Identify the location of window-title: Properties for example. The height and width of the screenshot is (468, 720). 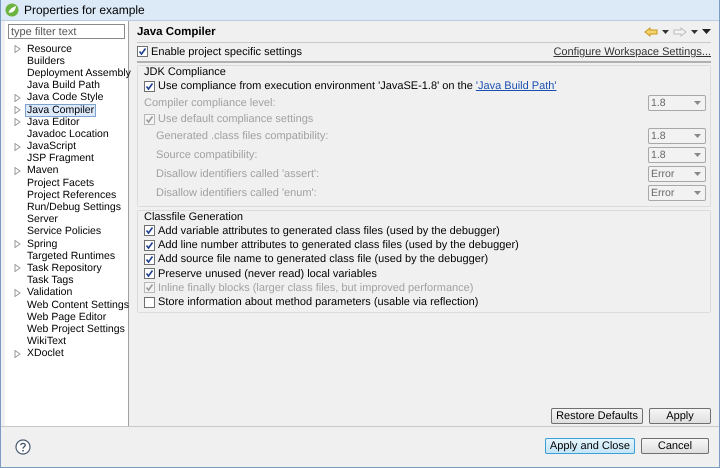
(84, 10).